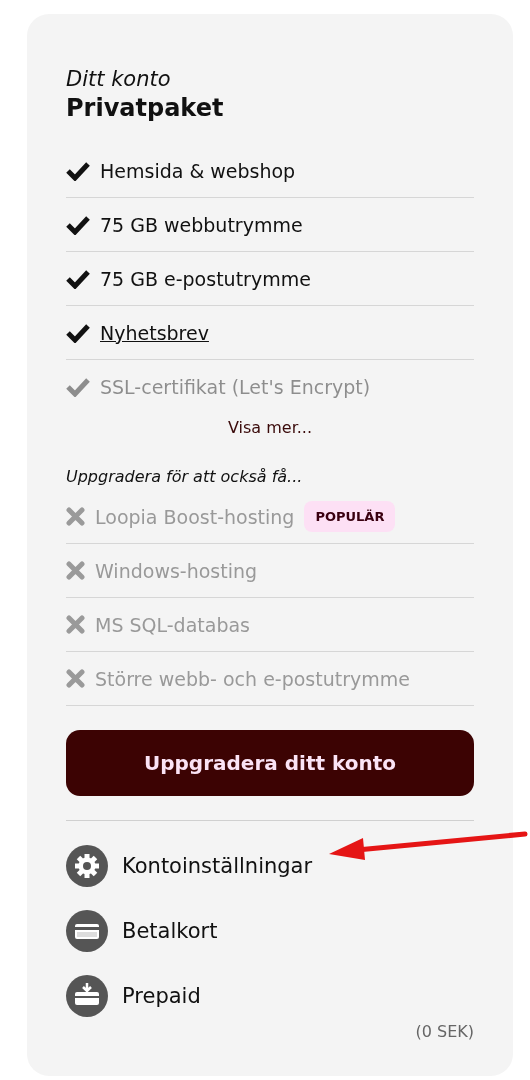 The width and height of the screenshot is (530, 1080). What do you see at coordinates (235, 387) in the screenshot?
I see `feature-label: SSL-certifikat (Let's Encrypt)` at bounding box center [235, 387].